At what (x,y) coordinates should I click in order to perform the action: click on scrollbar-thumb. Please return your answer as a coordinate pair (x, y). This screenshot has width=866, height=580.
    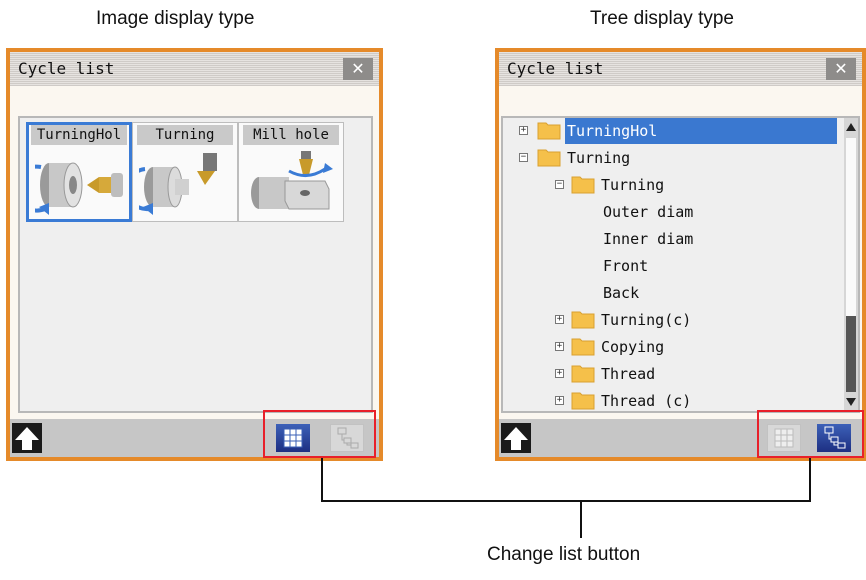
    Looking at the image, I should click on (851, 227).